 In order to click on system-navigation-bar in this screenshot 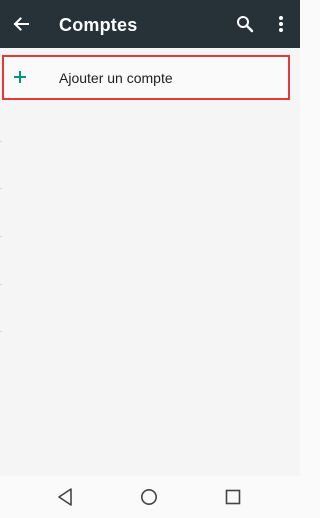, I will do `click(150, 497)`.